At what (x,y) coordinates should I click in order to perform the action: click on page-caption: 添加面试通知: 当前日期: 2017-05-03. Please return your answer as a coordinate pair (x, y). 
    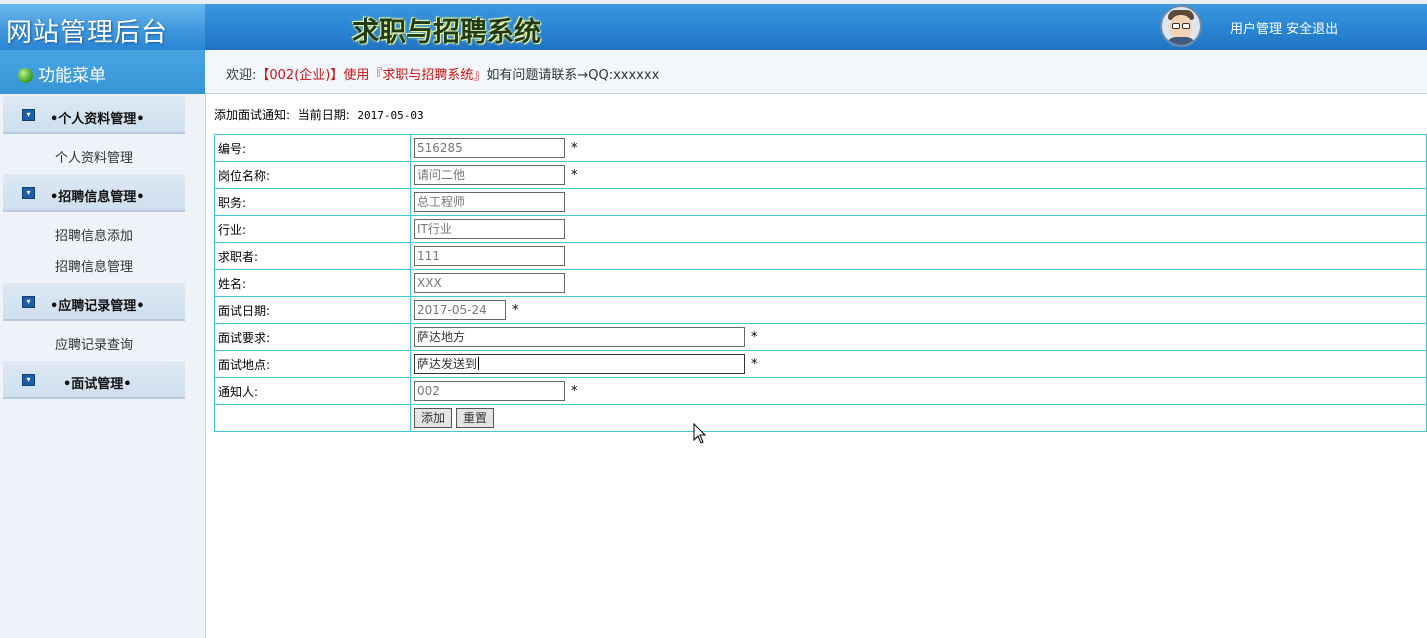
    Looking at the image, I should click on (319, 114).